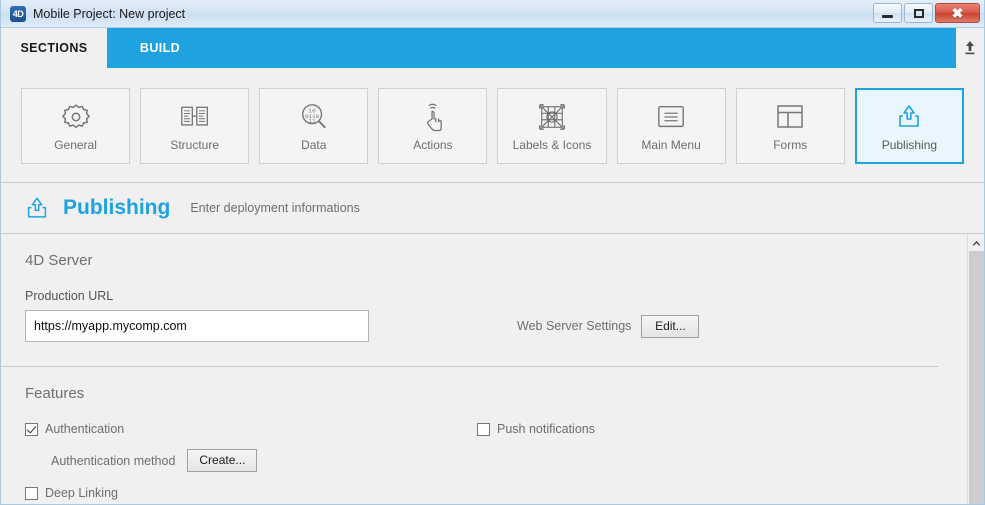 This screenshot has height=505, width=985. Describe the element at coordinates (31, 493) in the screenshot. I see `deep-linking-checkbox` at that location.